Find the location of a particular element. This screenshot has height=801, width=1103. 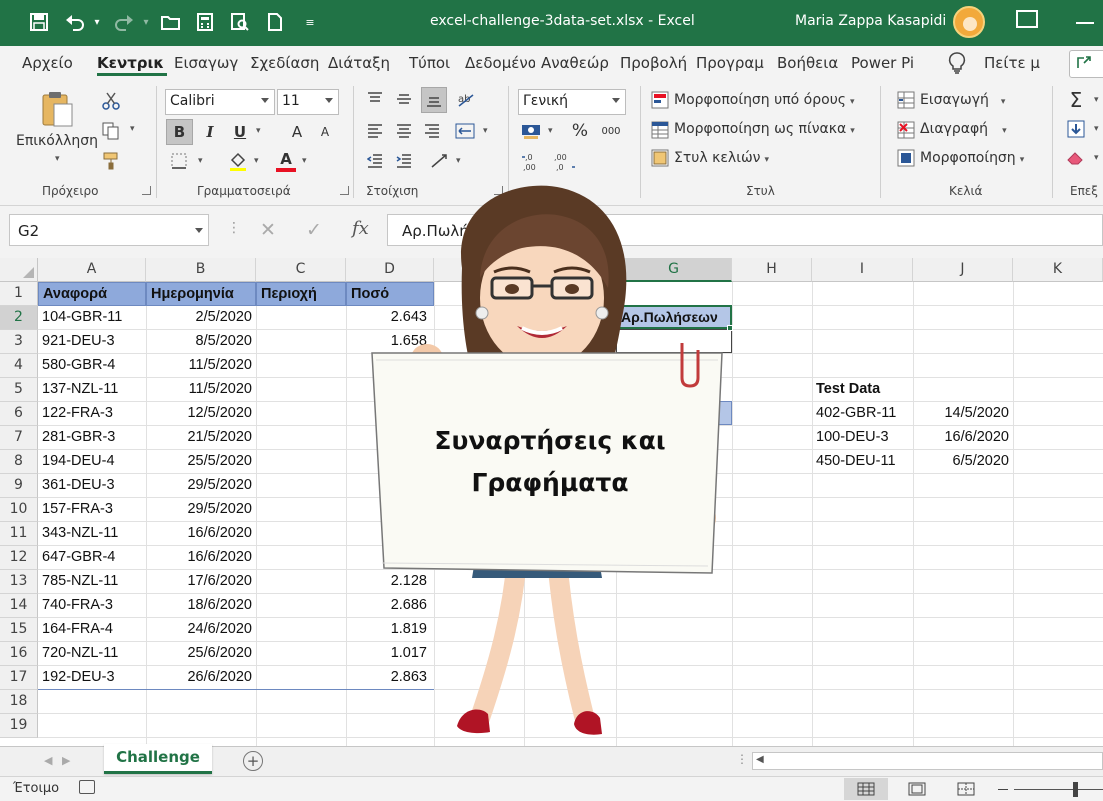

row-header: 7 is located at coordinates (19, 438).